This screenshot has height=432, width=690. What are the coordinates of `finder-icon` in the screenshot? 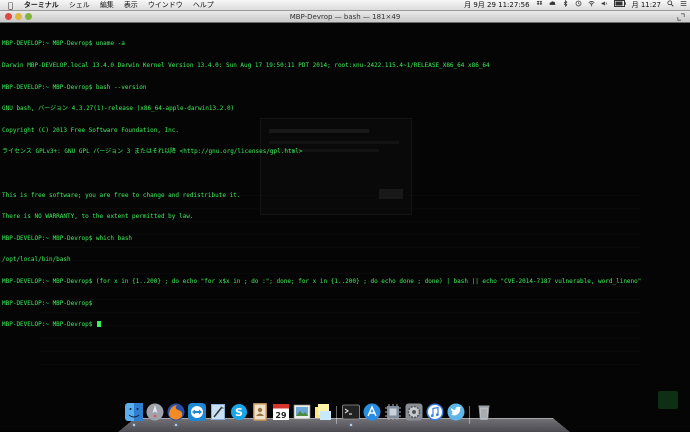 It's located at (134, 414).